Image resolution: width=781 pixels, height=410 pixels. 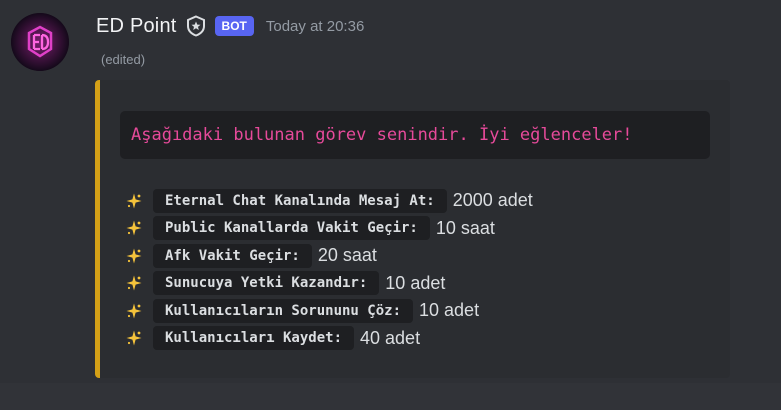 I want to click on task-name: Afk Vakit Geçir:, so click(x=232, y=255).